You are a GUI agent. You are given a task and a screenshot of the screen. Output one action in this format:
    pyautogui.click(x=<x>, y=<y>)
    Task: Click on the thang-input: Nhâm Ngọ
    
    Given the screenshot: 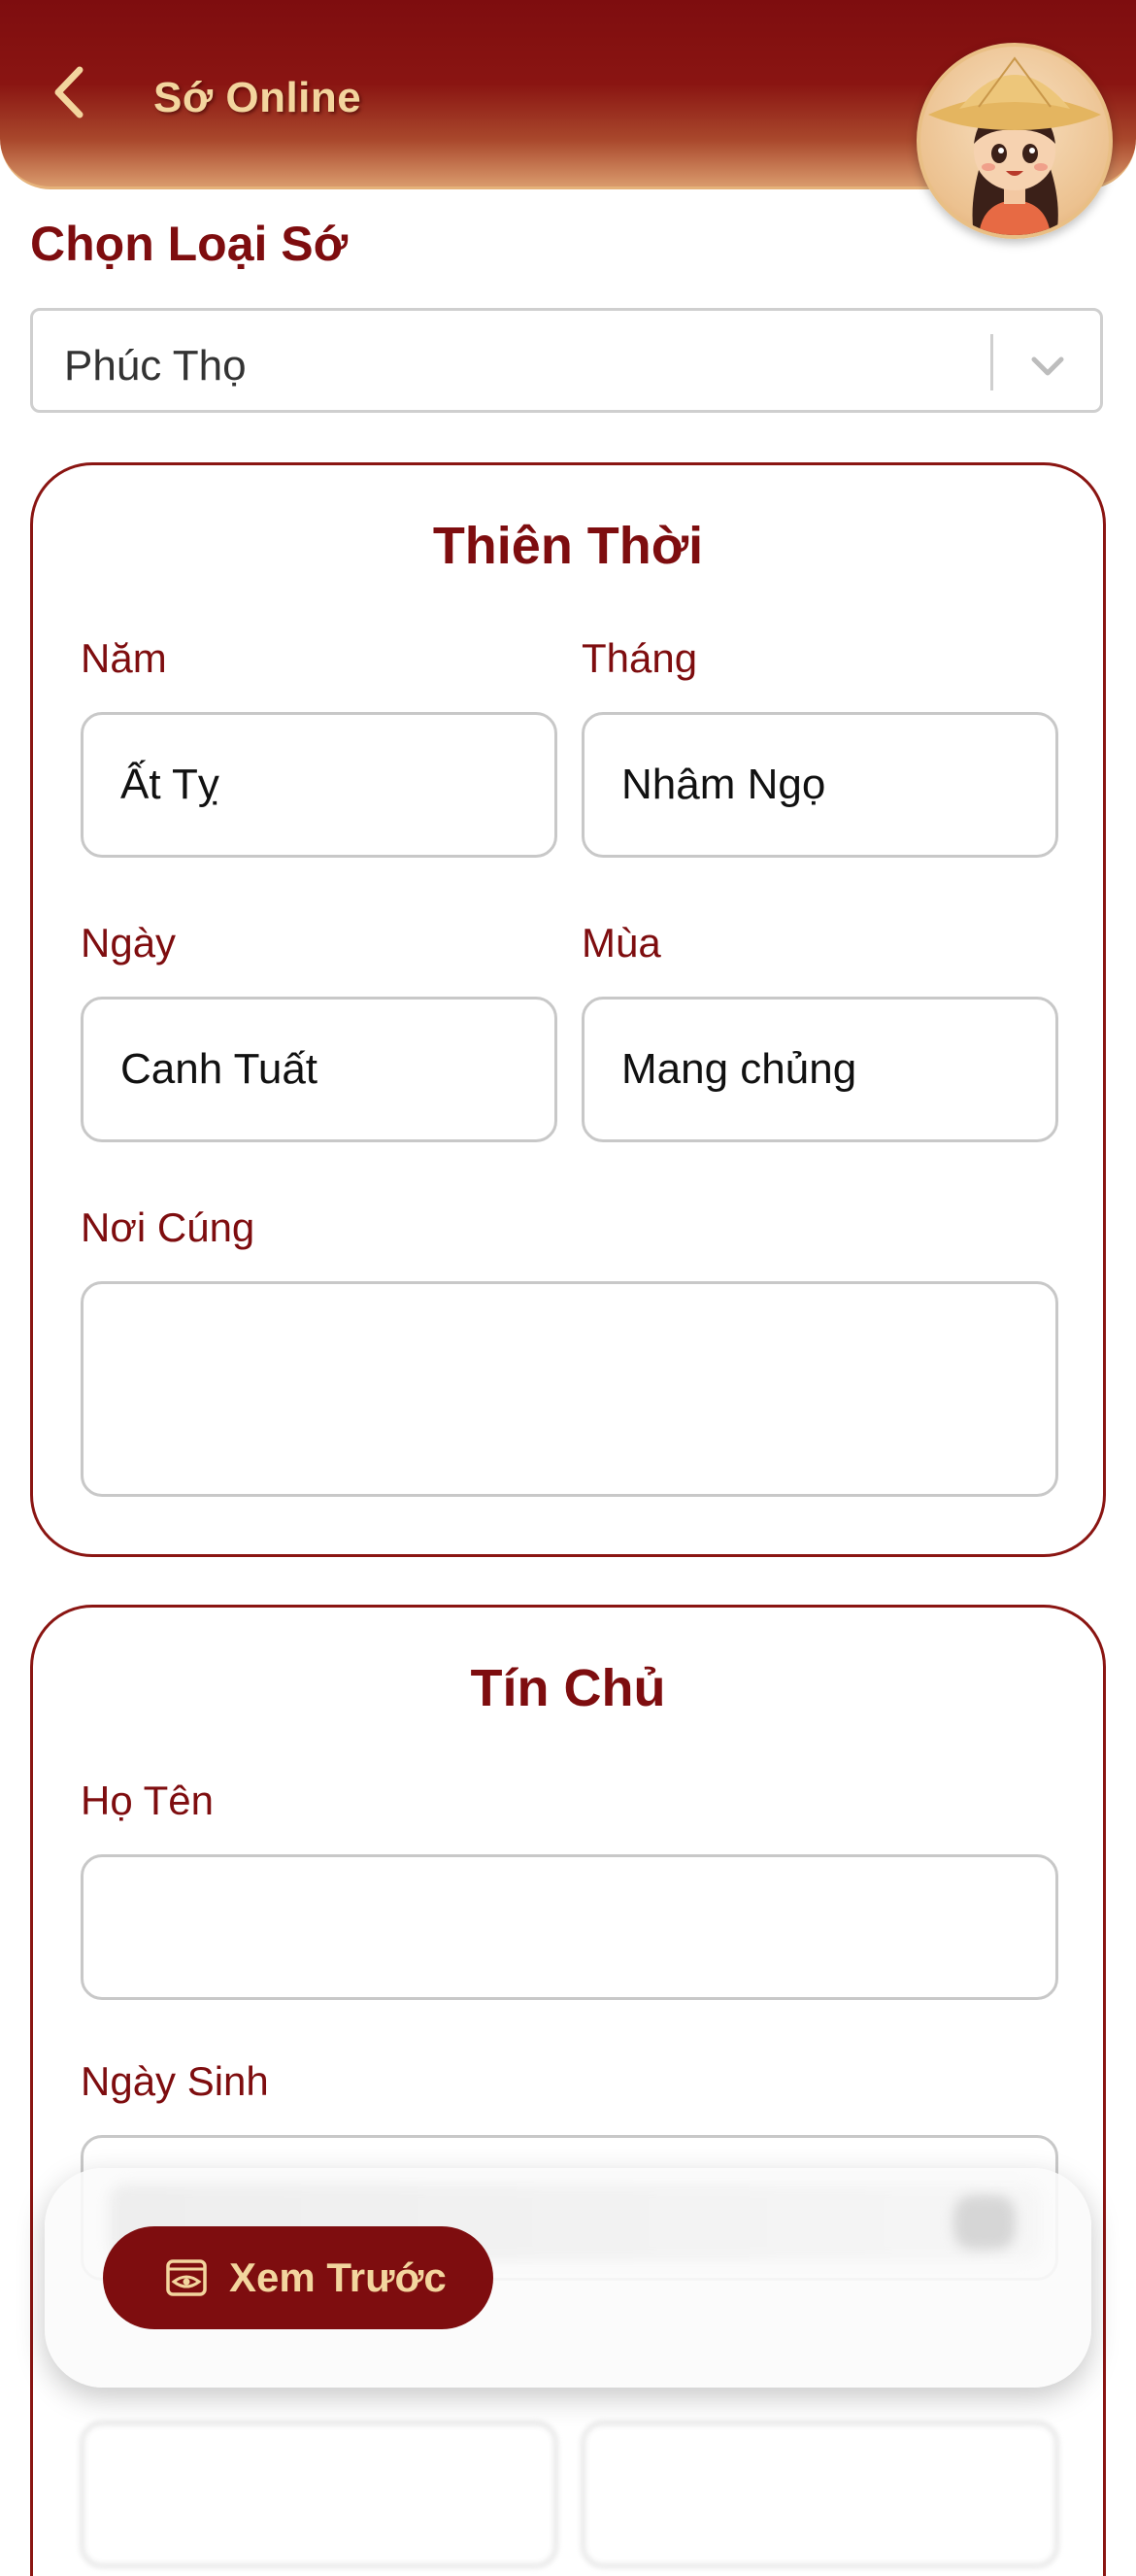 What is the action you would take?
    pyautogui.click(x=820, y=785)
    